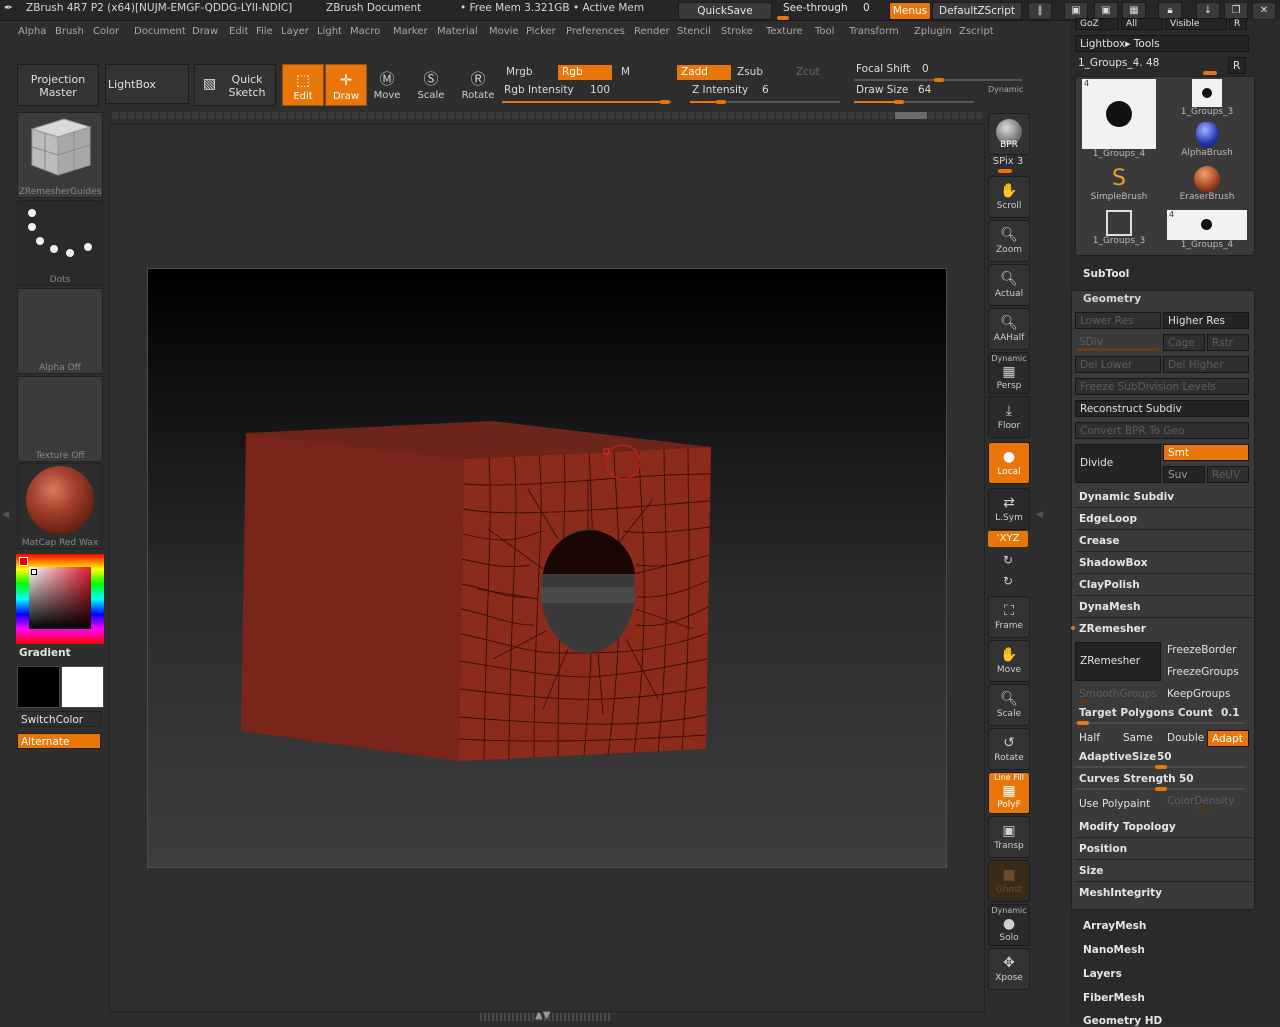  Describe the element at coordinates (1114, 950) in the screenshot. I see `nanomesh-section: NanoMesh` at that location.